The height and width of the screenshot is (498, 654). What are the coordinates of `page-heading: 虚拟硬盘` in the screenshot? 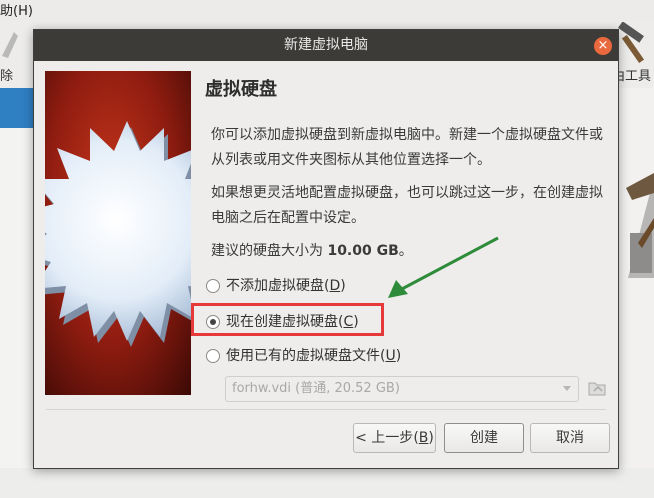 It's located at (241, 89).